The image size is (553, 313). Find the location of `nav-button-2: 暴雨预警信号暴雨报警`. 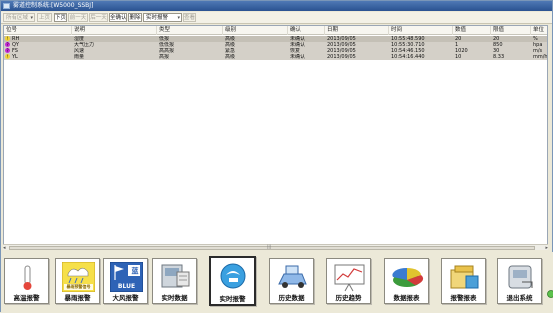

nav-button-2: 暴雨预警信号暴雨报警 is located at coordinates (77, 281).